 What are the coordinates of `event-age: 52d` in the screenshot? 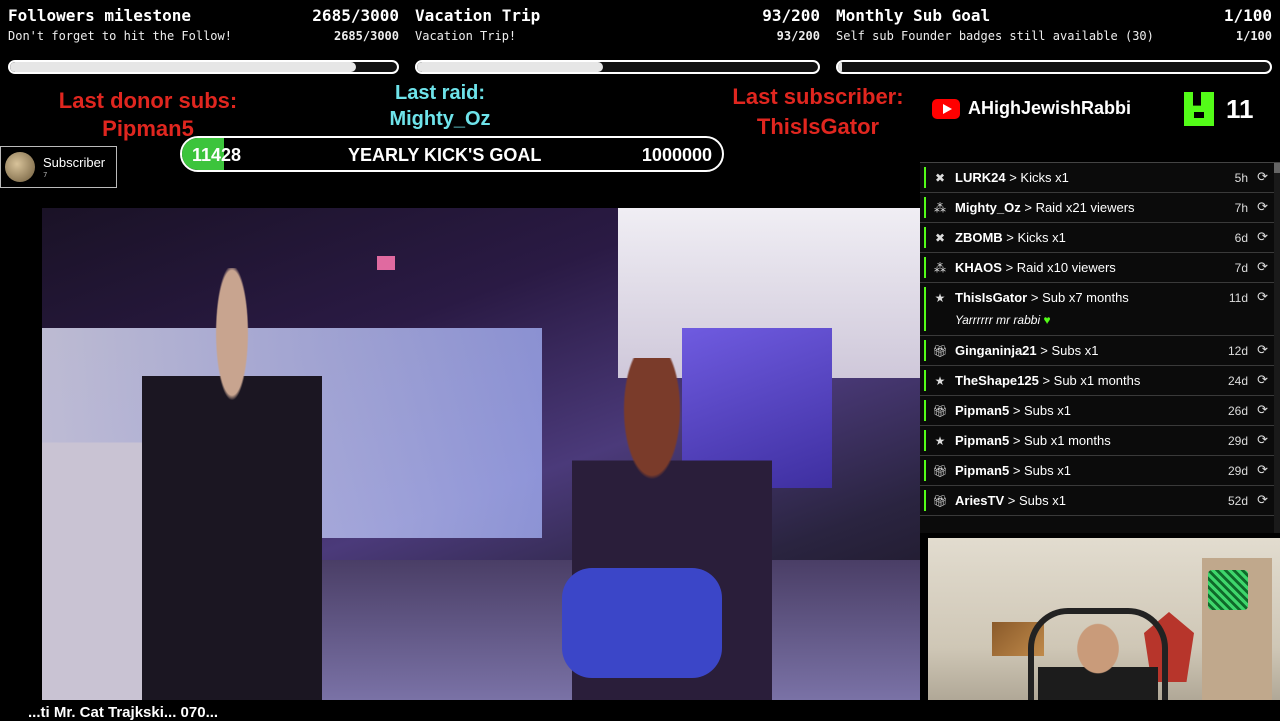 It's located at (1237, 501).